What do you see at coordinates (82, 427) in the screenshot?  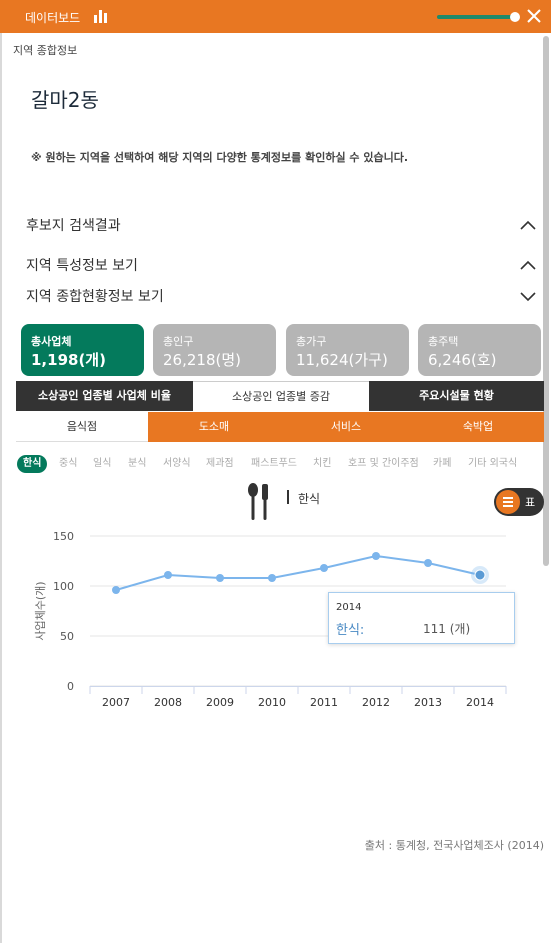 I see `subtab-restaurant: 음식점` at bounding box center [82, 427].